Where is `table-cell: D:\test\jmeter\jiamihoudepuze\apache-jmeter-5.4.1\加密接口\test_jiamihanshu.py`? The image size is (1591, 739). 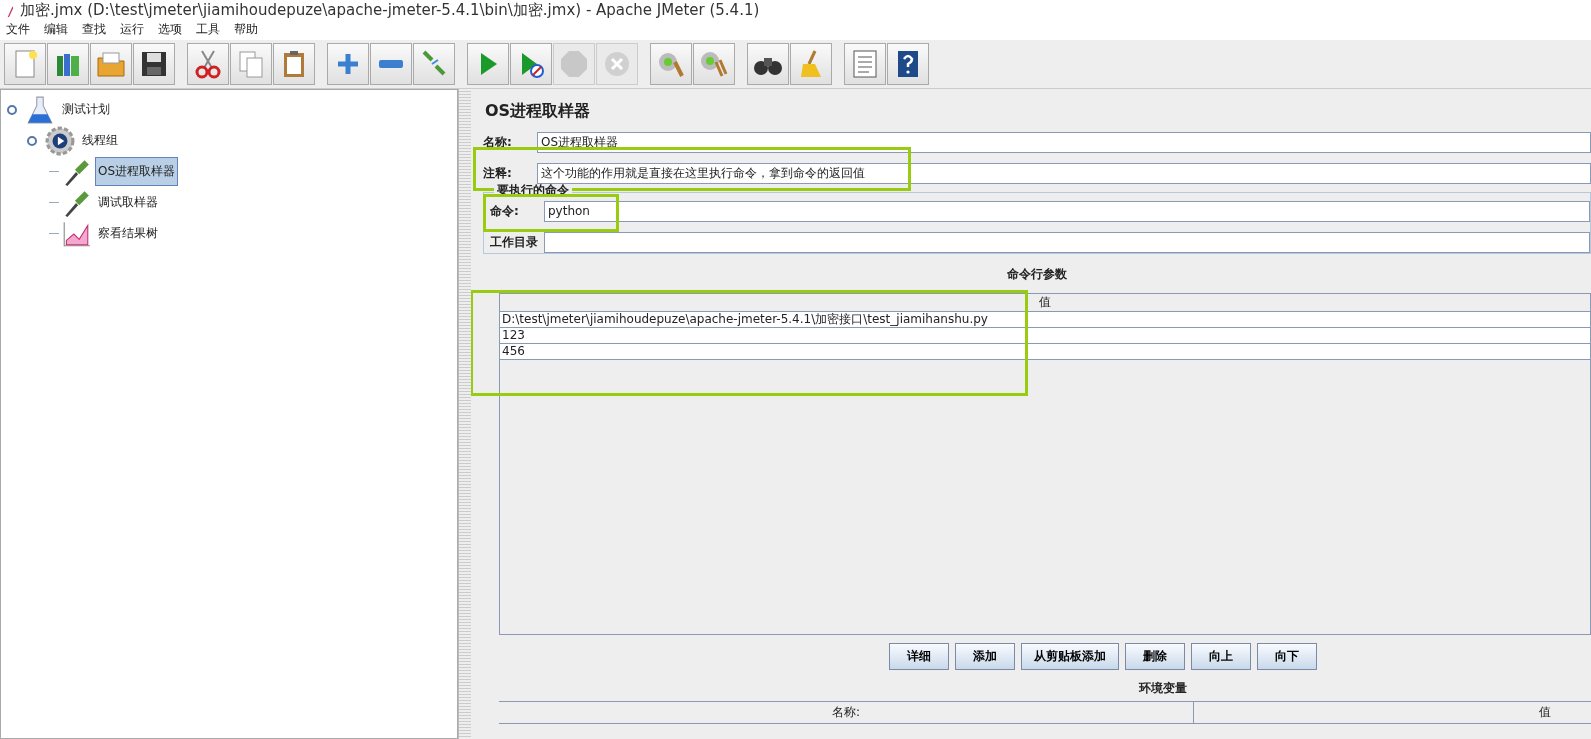 table-cell: D:\test\jmeter\jiamihoudepuze\apache-jmeter-5.4.1\加密接口\test_jiamihanshu.py is located at coordinates (1045, 320).